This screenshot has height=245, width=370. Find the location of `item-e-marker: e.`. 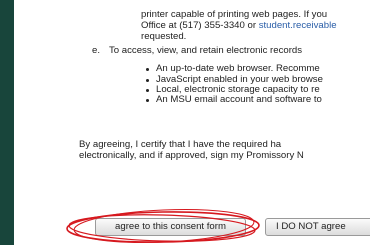

item-e-marker: e. is located at coordinates (96, 50).